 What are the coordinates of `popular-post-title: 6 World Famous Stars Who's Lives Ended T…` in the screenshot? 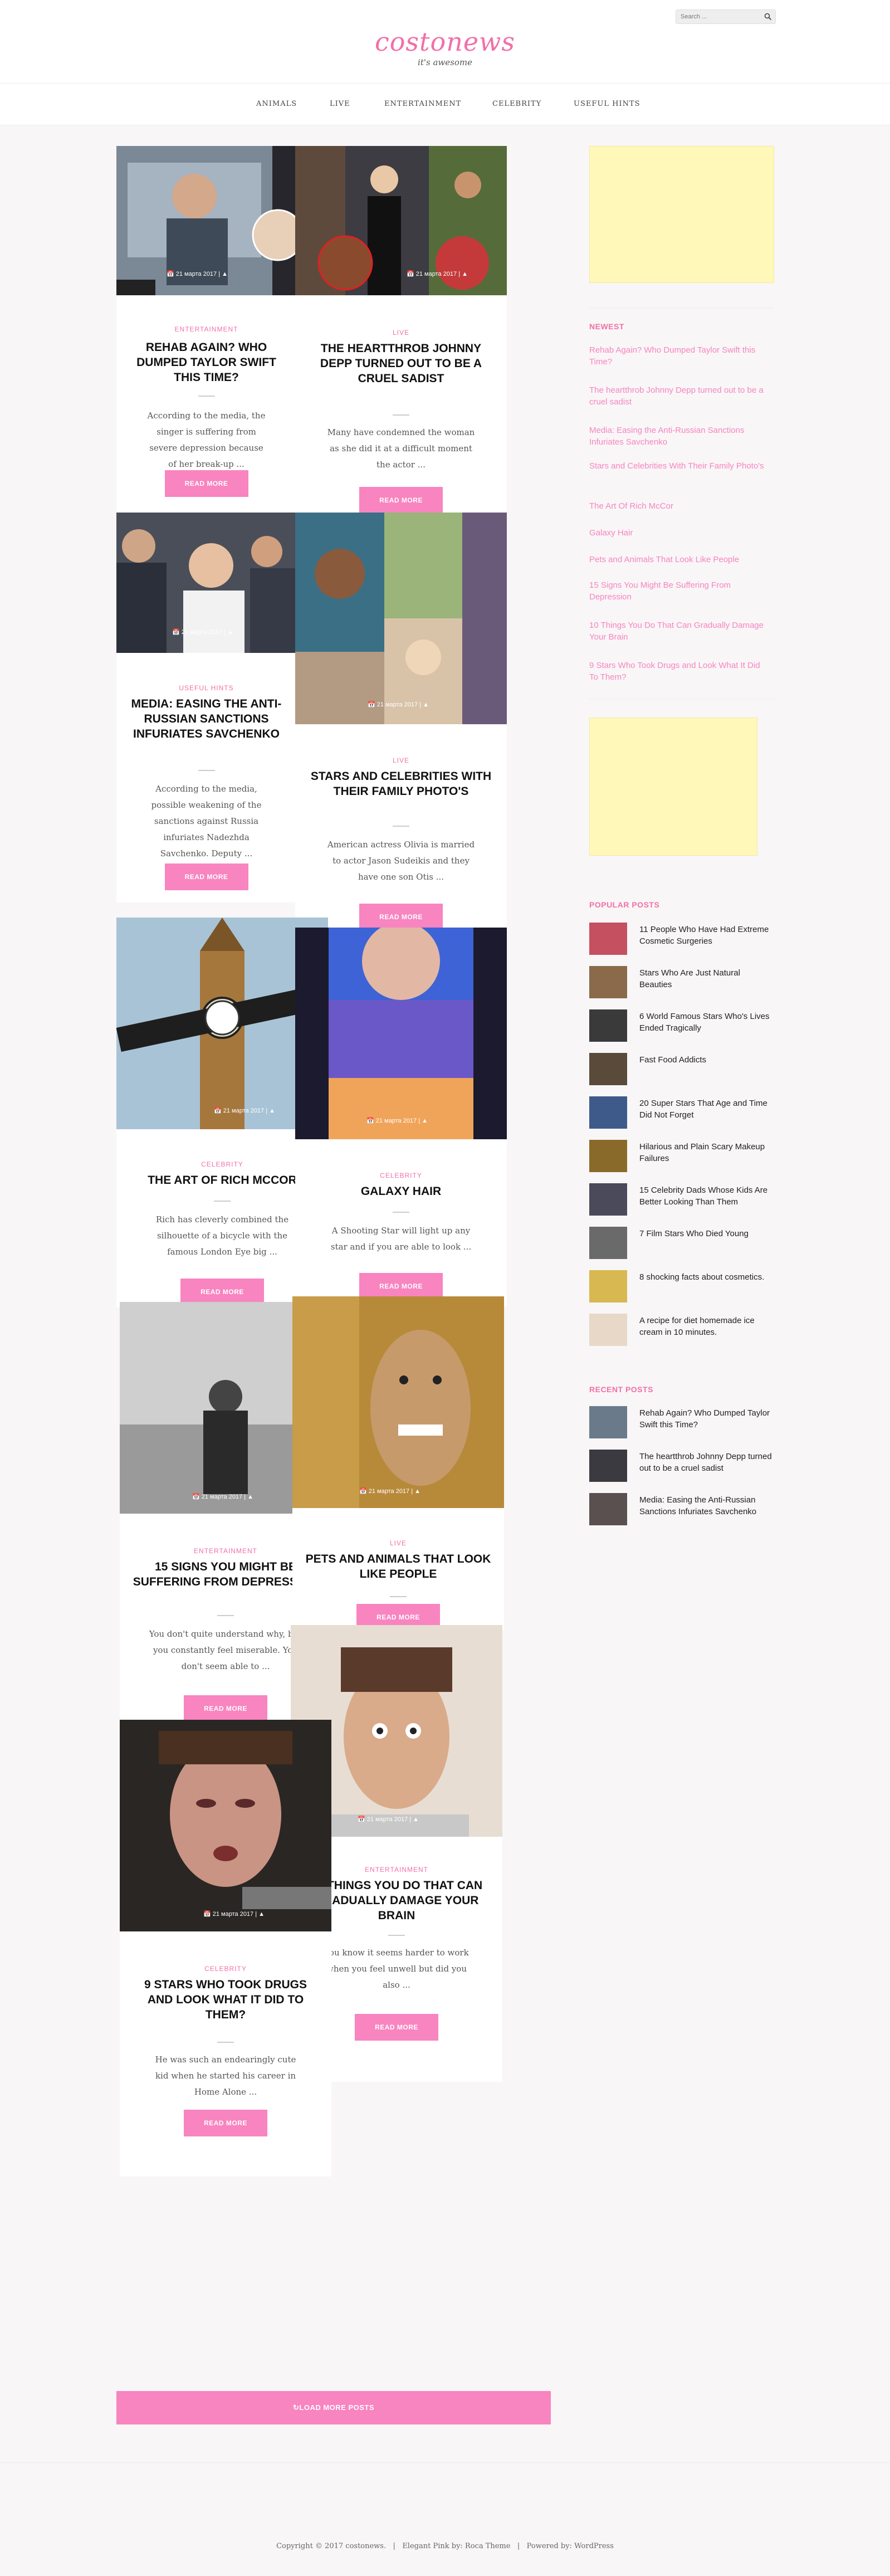 It's located at (706, 1022).